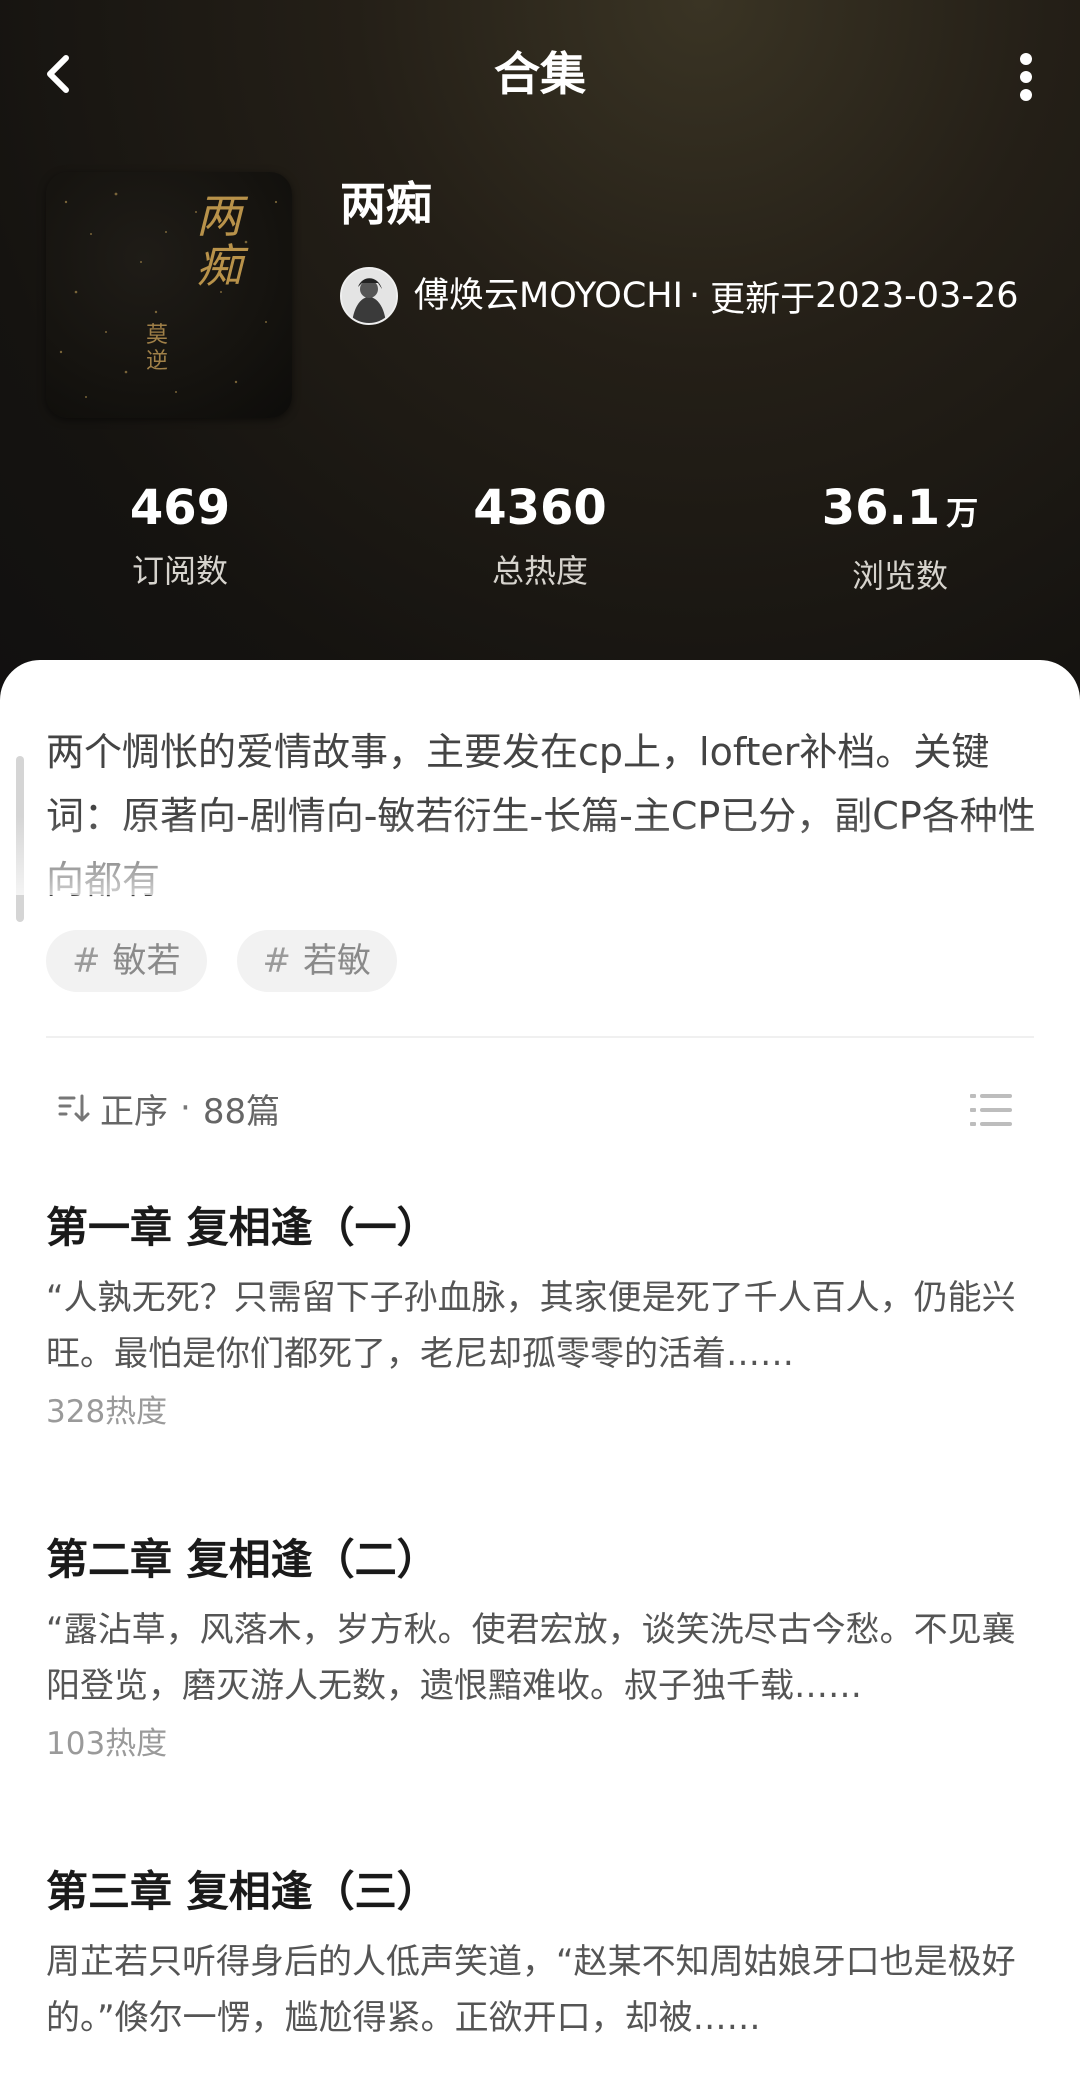 The image size is (1080, 2078). I want to click on more-vertical-icon, so click(1026, 77).